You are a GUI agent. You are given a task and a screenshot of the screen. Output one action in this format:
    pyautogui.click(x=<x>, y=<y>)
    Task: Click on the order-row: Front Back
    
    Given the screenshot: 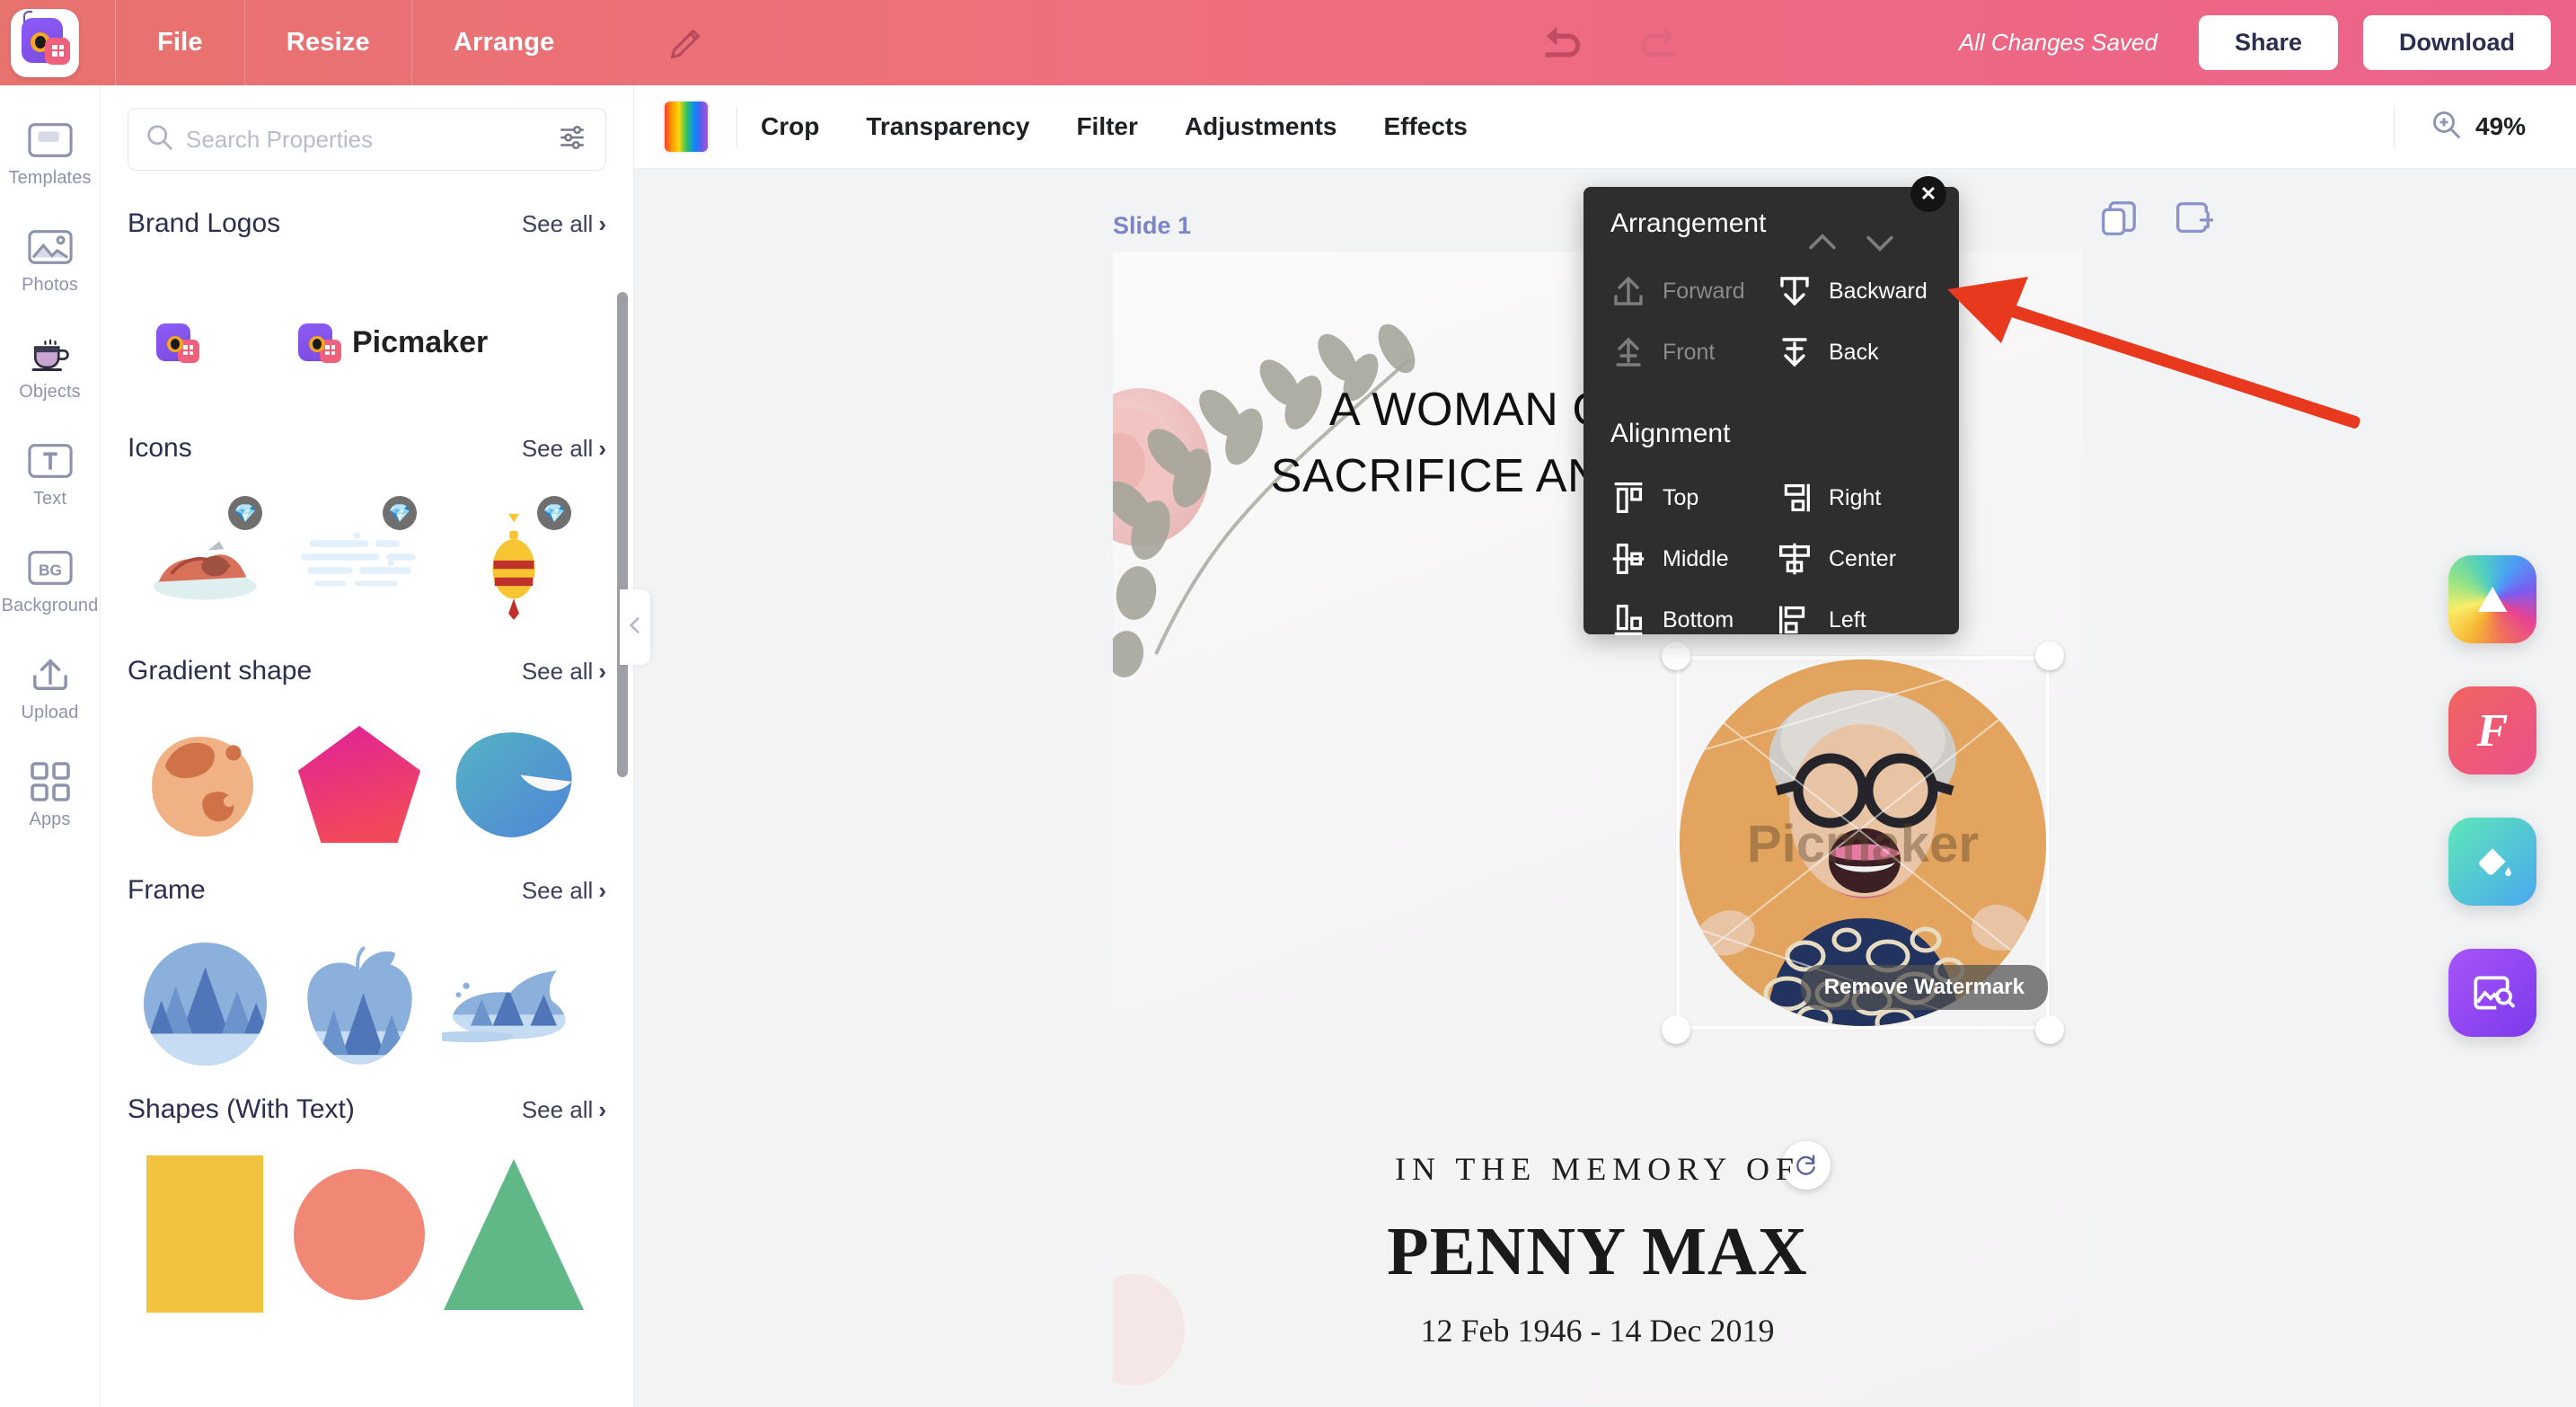 What is the action you would take?
    pyautogui.click(x=1771, y=353)
    